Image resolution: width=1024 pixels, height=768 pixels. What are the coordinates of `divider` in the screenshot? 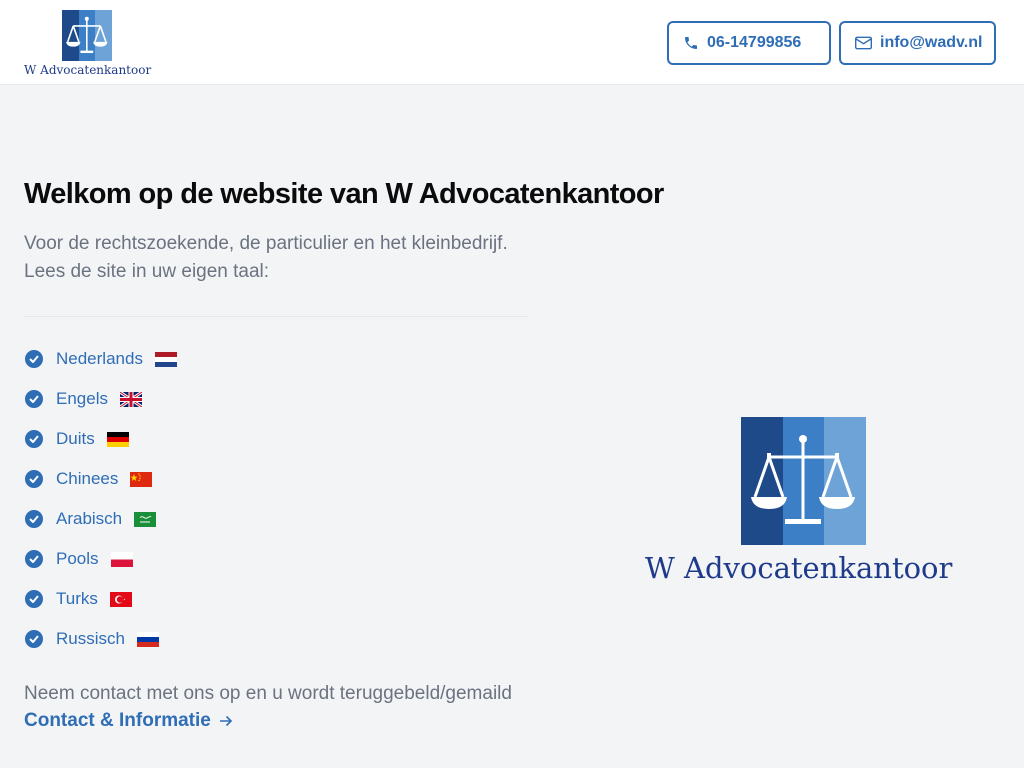 It's located at (276, 316).